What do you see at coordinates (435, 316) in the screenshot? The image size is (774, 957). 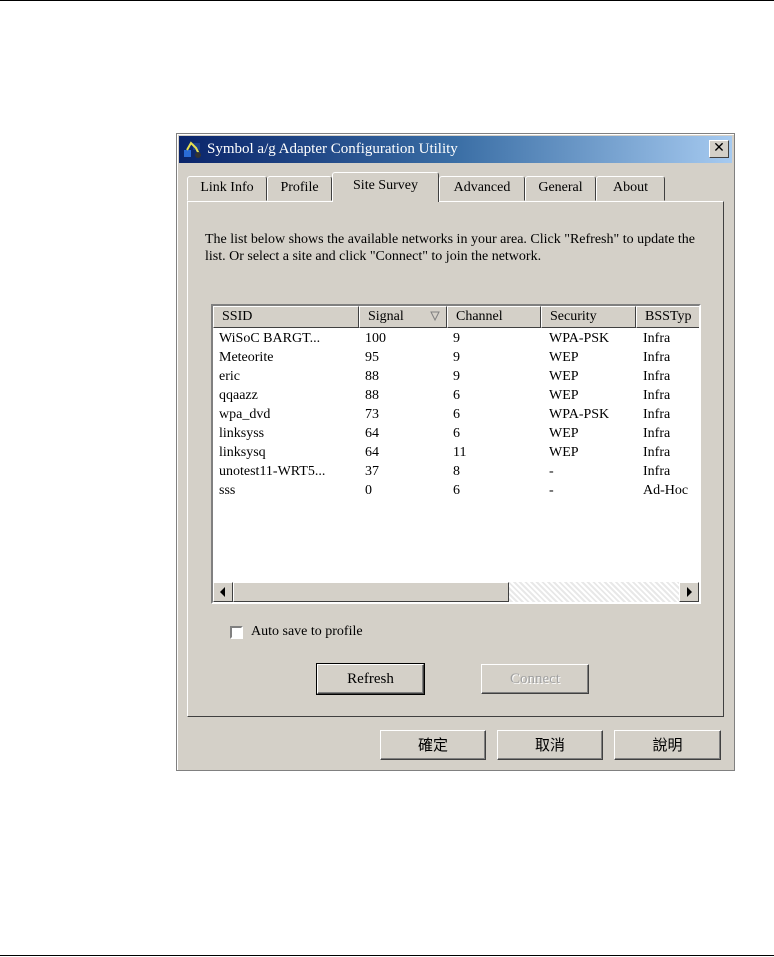 I see `sort-descending-icon` at bounding box center [435, 316].